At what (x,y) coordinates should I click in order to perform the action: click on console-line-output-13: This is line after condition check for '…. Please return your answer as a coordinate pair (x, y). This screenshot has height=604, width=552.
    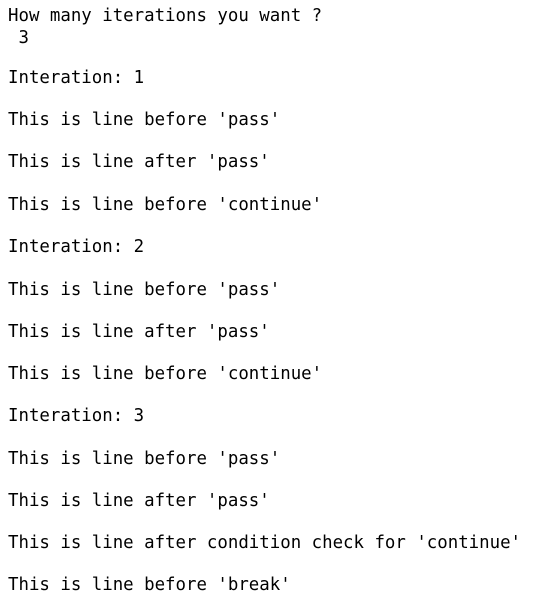
    Looking at the image, I should click on (265, 543).